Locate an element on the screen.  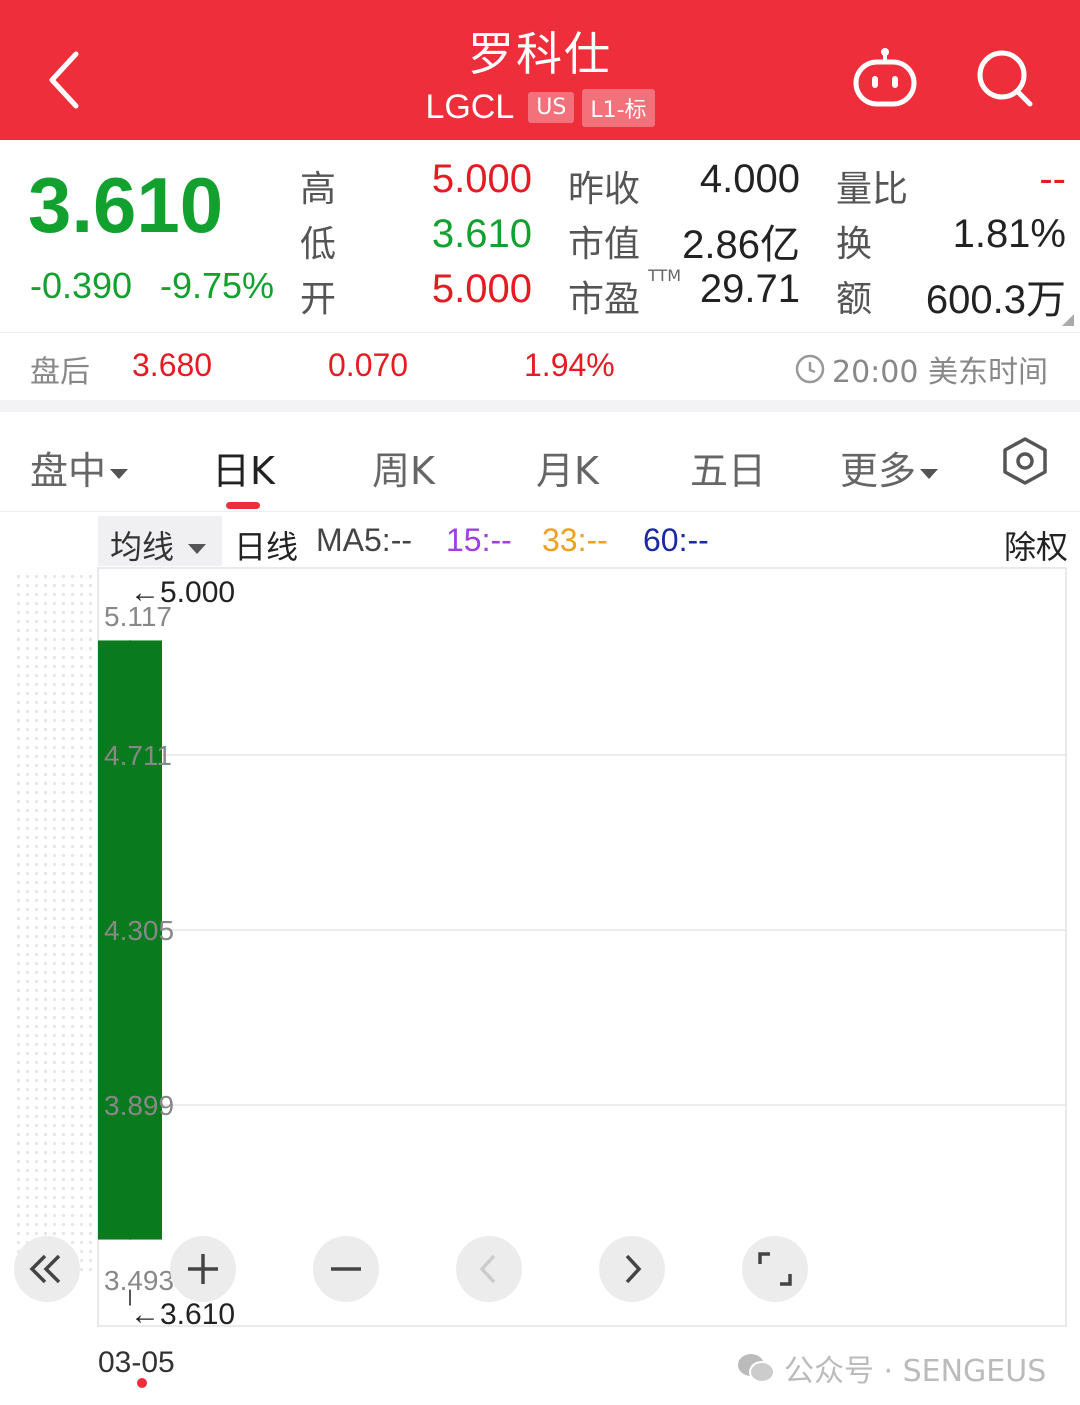
x-axis-date-label: 03-05 is located at coordinates (136, 1362).